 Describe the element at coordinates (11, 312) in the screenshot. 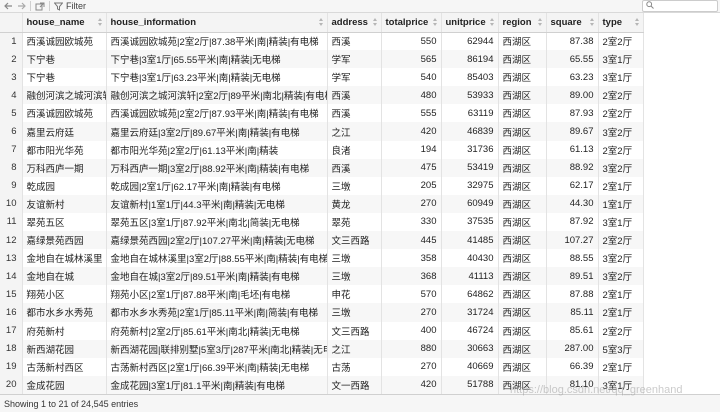

I see `row-index: 16` at that location.